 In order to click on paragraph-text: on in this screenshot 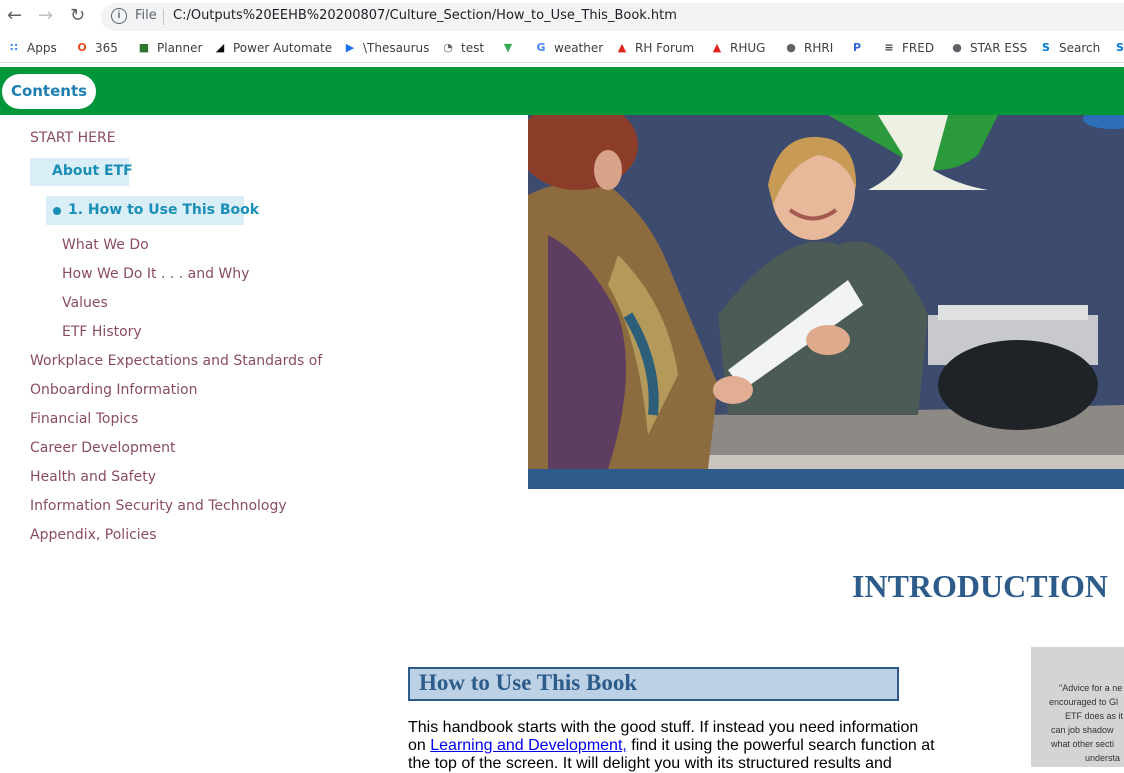, I will do `click(419, 745)`.